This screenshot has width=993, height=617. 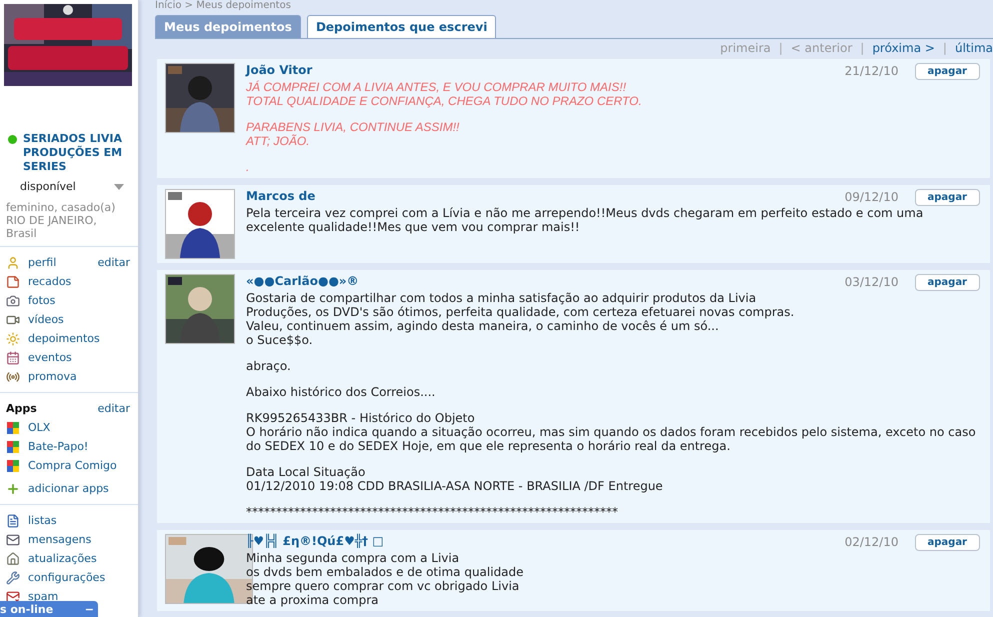 I want to click on app-link: Bate-Papo!, so click(x=58, y=446).